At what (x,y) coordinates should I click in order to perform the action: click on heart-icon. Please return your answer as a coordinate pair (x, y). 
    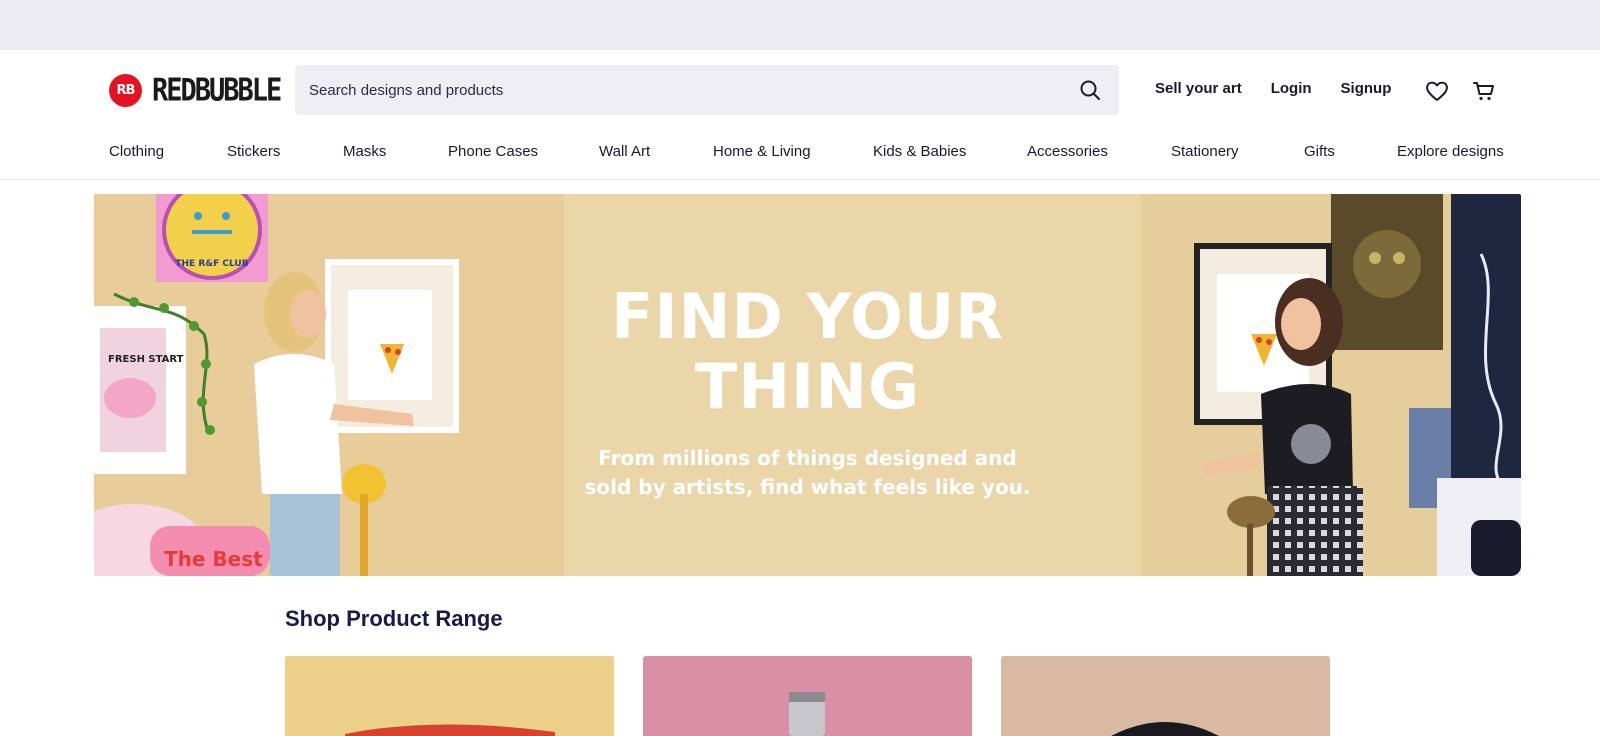
    Looking at the image, I should click on (1437, 91).